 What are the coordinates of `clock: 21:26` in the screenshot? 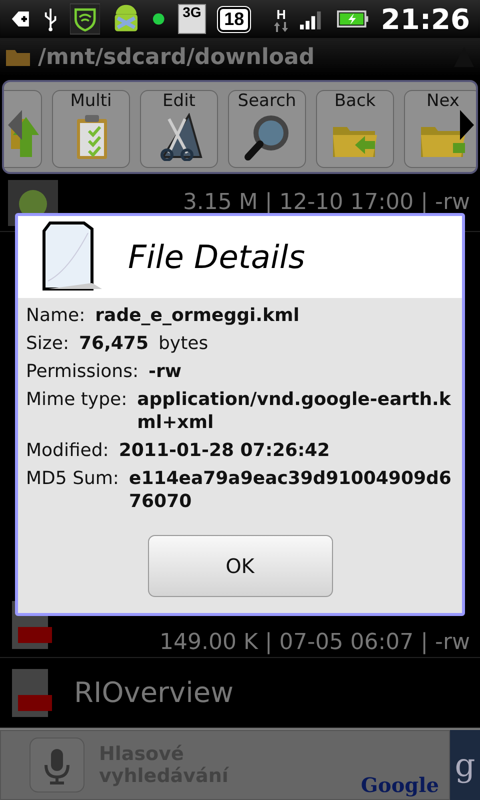 It's located at (425, 19).